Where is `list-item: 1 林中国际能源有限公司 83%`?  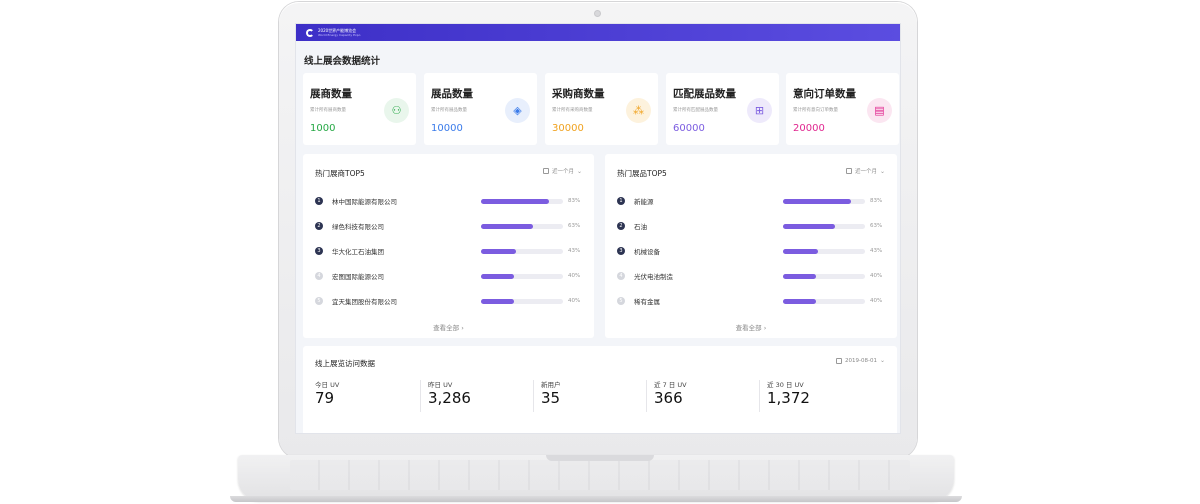
list-item: 1 林中国际能源有限公司 83% is located at coordinates (448, 201).